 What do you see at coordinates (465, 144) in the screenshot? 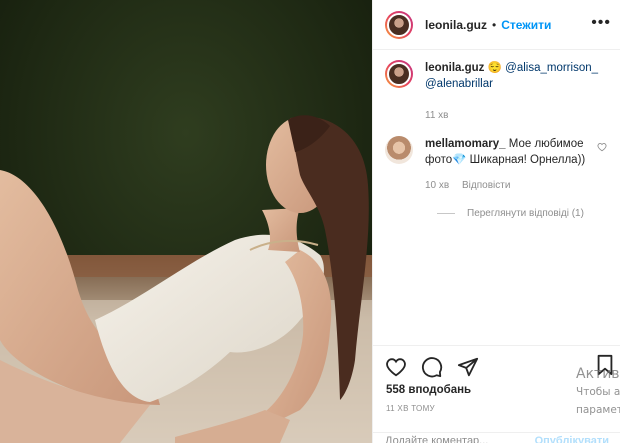
I see `commenter-username: mellamomary_` at bounding box center [465, 144].